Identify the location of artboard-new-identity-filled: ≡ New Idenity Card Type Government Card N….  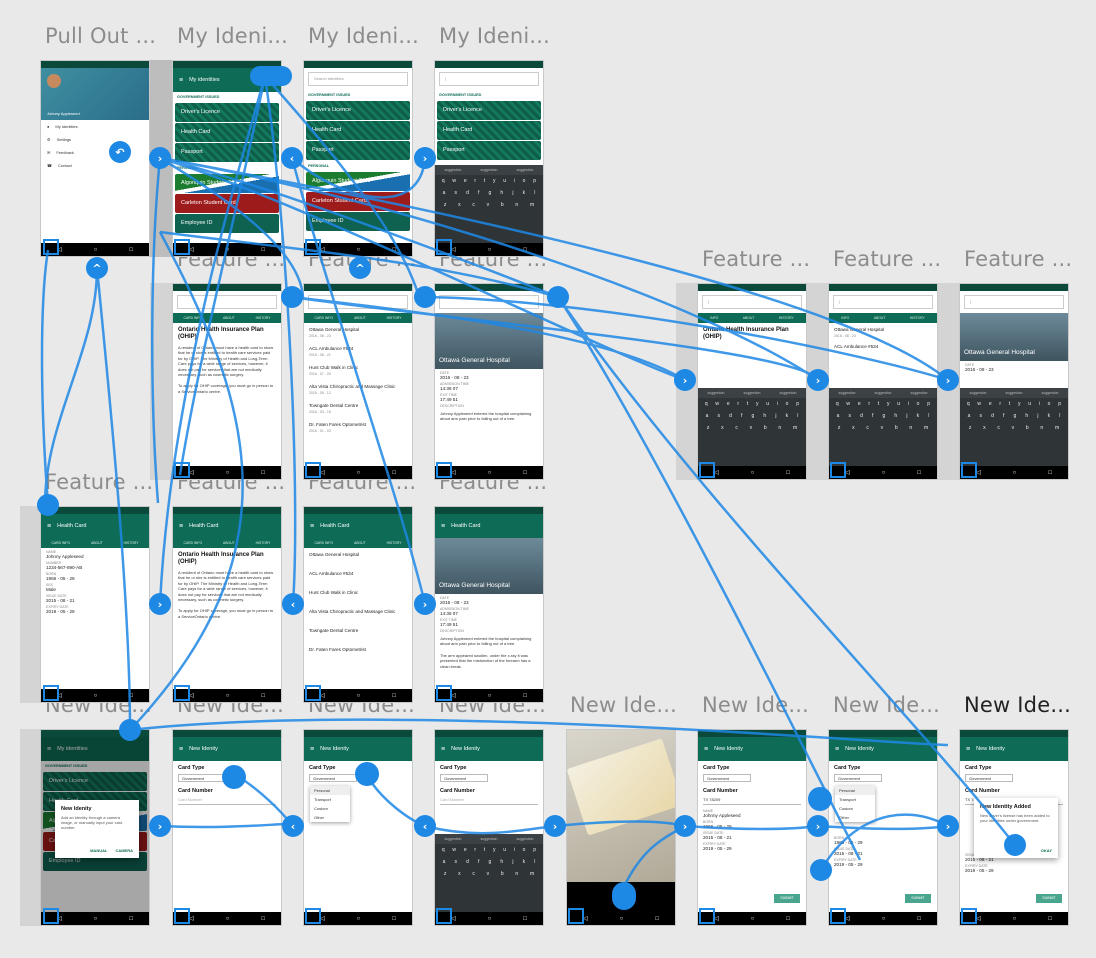
(752, 827).